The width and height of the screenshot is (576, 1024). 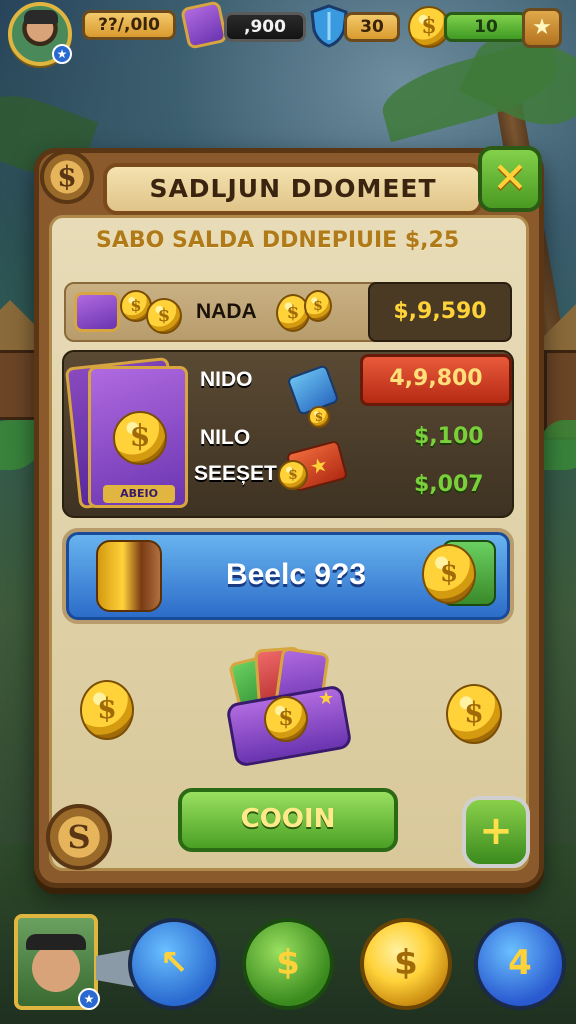 What do you see at coordinates (486, 27) in the screenshot?
I see `stat-counter-4: 10` at bounding box center [486, 27].